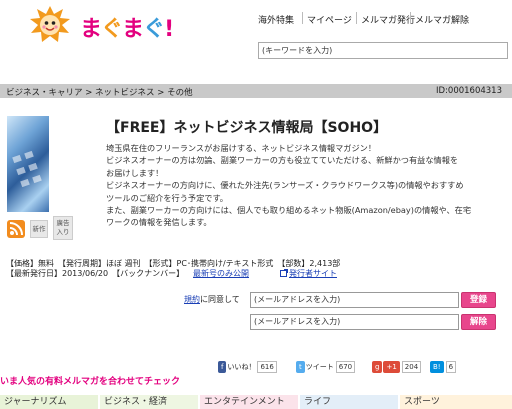  Describe the element at coordinates (478, 300) in the screenshot. I see `register-button: 登録` at that location.